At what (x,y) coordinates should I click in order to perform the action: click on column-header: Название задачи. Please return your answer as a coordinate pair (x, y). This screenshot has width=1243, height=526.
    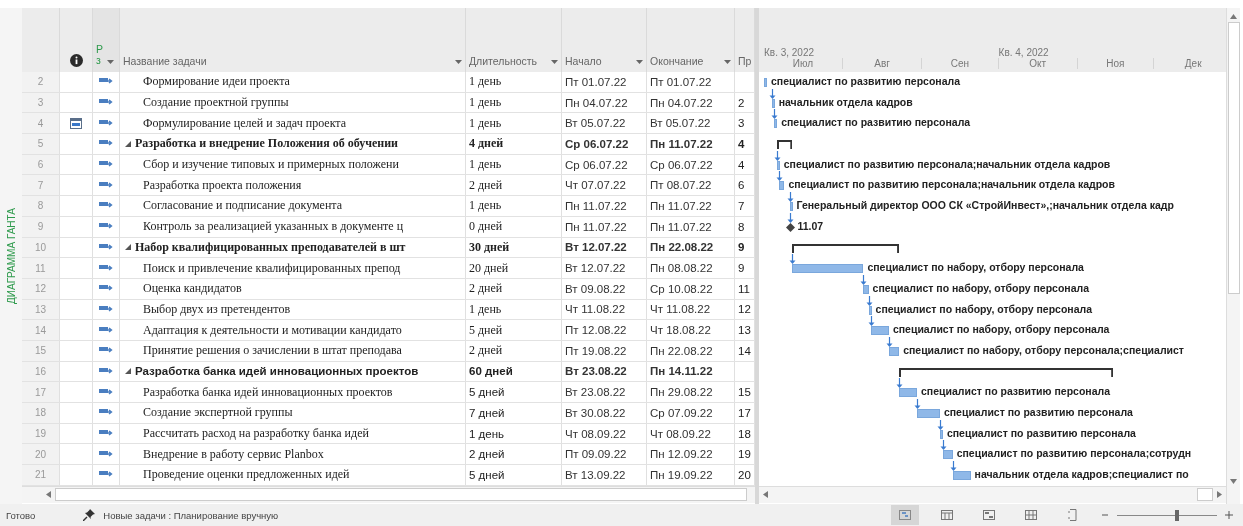
    Looking at the image, I should click on (165, 61).